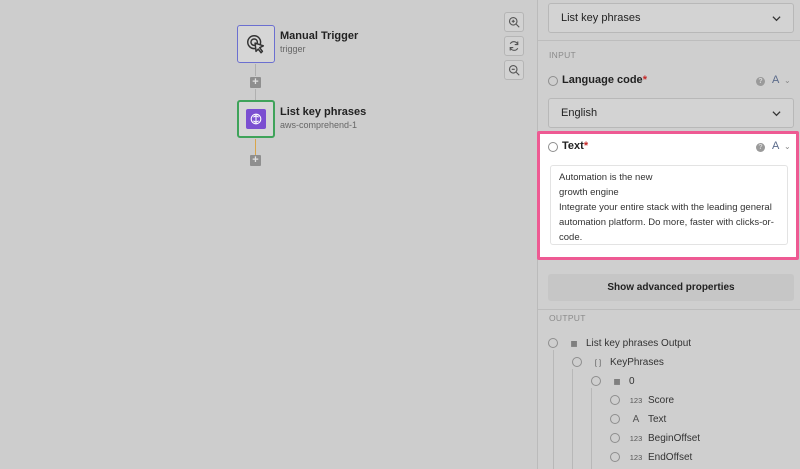 This screenshot has height=469, width=800. I want to click on language-code-label: Language code*, so click(604, 80).